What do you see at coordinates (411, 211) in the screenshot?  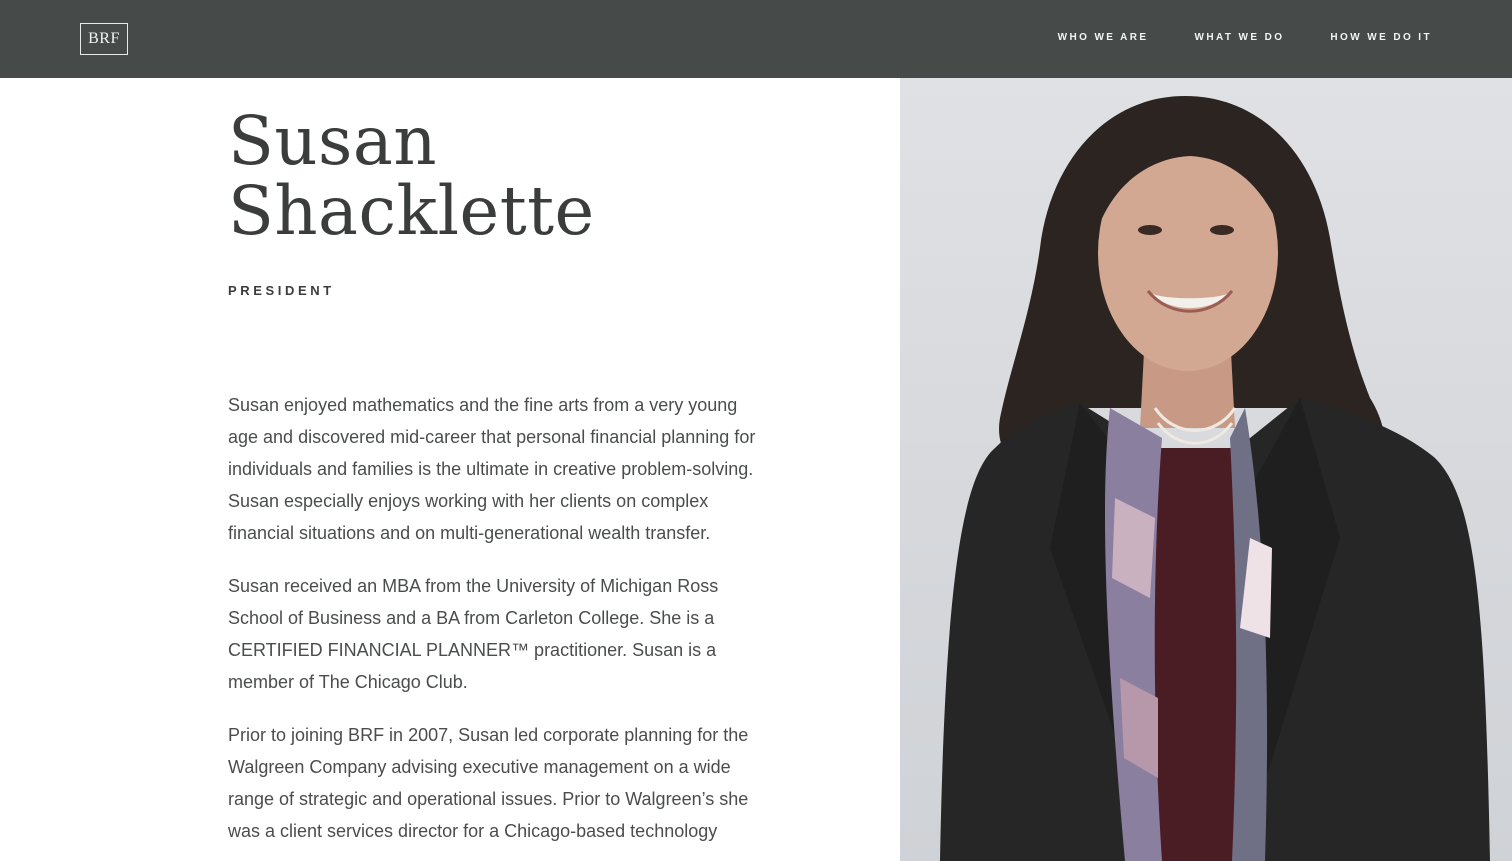 I see `last-name: Shacklette` at bounding box center [411, 211].